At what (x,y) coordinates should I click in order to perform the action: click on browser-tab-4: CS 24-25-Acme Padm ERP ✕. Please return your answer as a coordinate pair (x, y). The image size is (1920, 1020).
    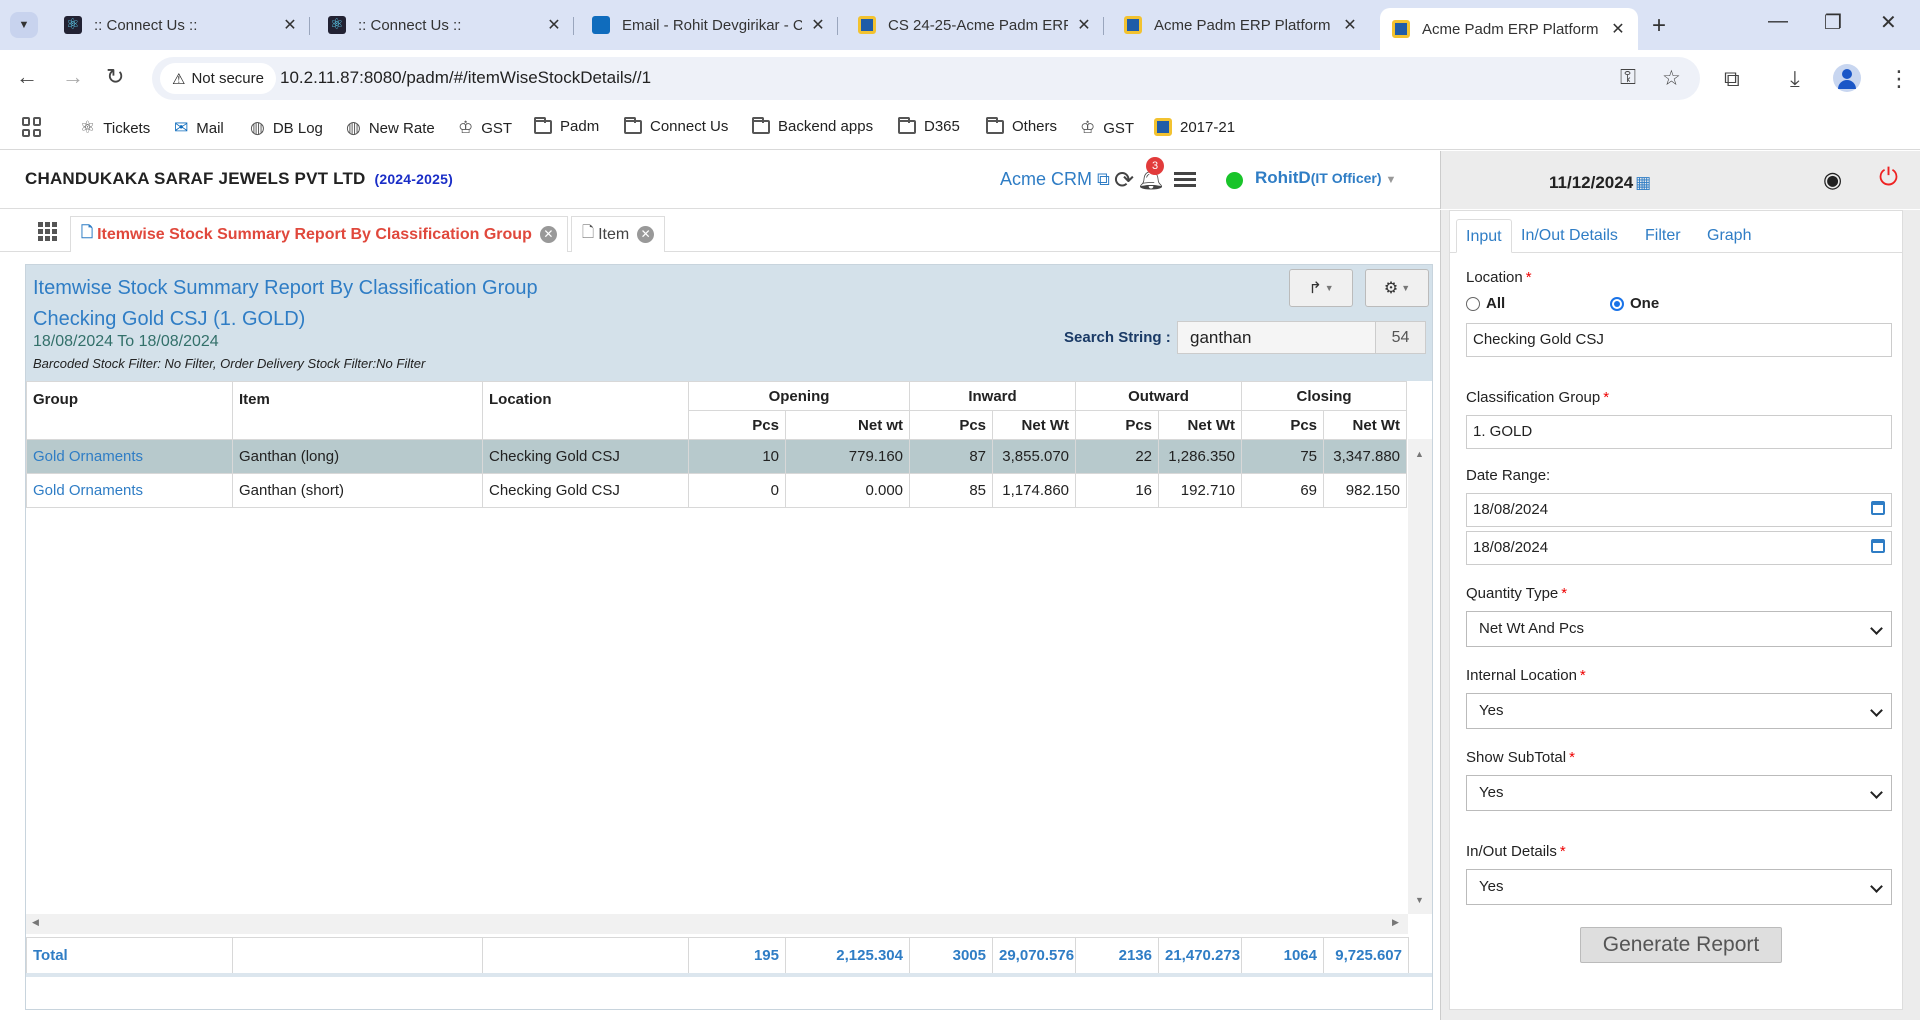
    Looking at the image, I should click on (975, 25).